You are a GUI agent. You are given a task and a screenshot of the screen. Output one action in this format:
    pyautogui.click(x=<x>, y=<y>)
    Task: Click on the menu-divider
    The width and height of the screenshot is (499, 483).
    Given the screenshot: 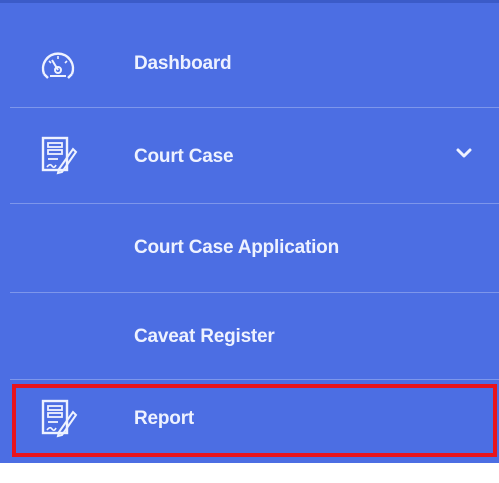 What is the action you would take?
    pyautogui.click(x=254, y=379)
    